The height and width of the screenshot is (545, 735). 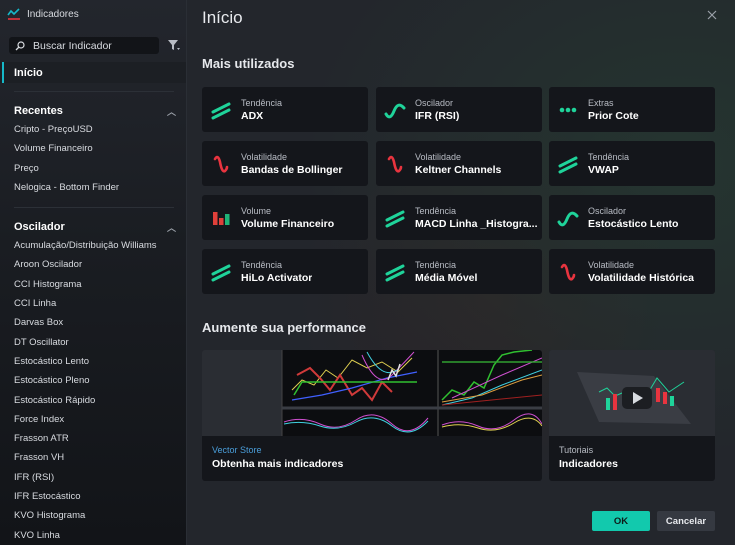 What do you see at coordinates (256, 210) in the screenshot?
I see `card-category: Volume` at bounding box center [256, 210].